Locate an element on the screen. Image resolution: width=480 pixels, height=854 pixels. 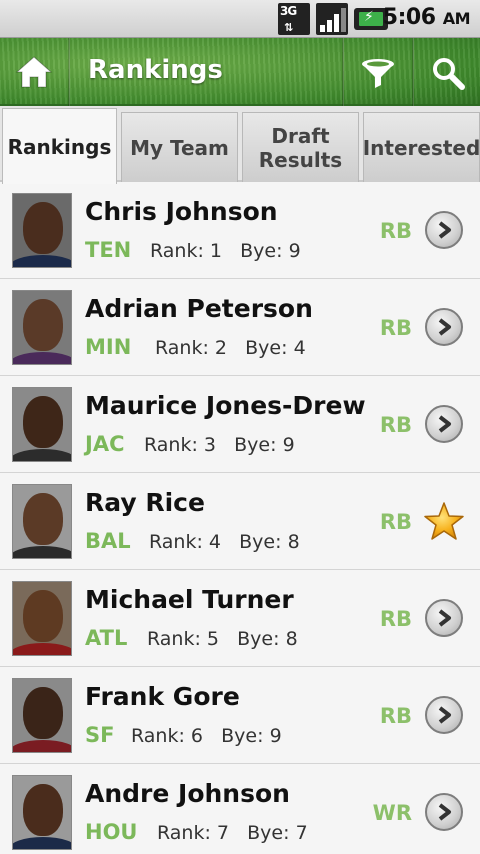
player-row: Andre Johnson HOU Rank: 7 Bye: 7 WR is located at coordinates (240, 809).